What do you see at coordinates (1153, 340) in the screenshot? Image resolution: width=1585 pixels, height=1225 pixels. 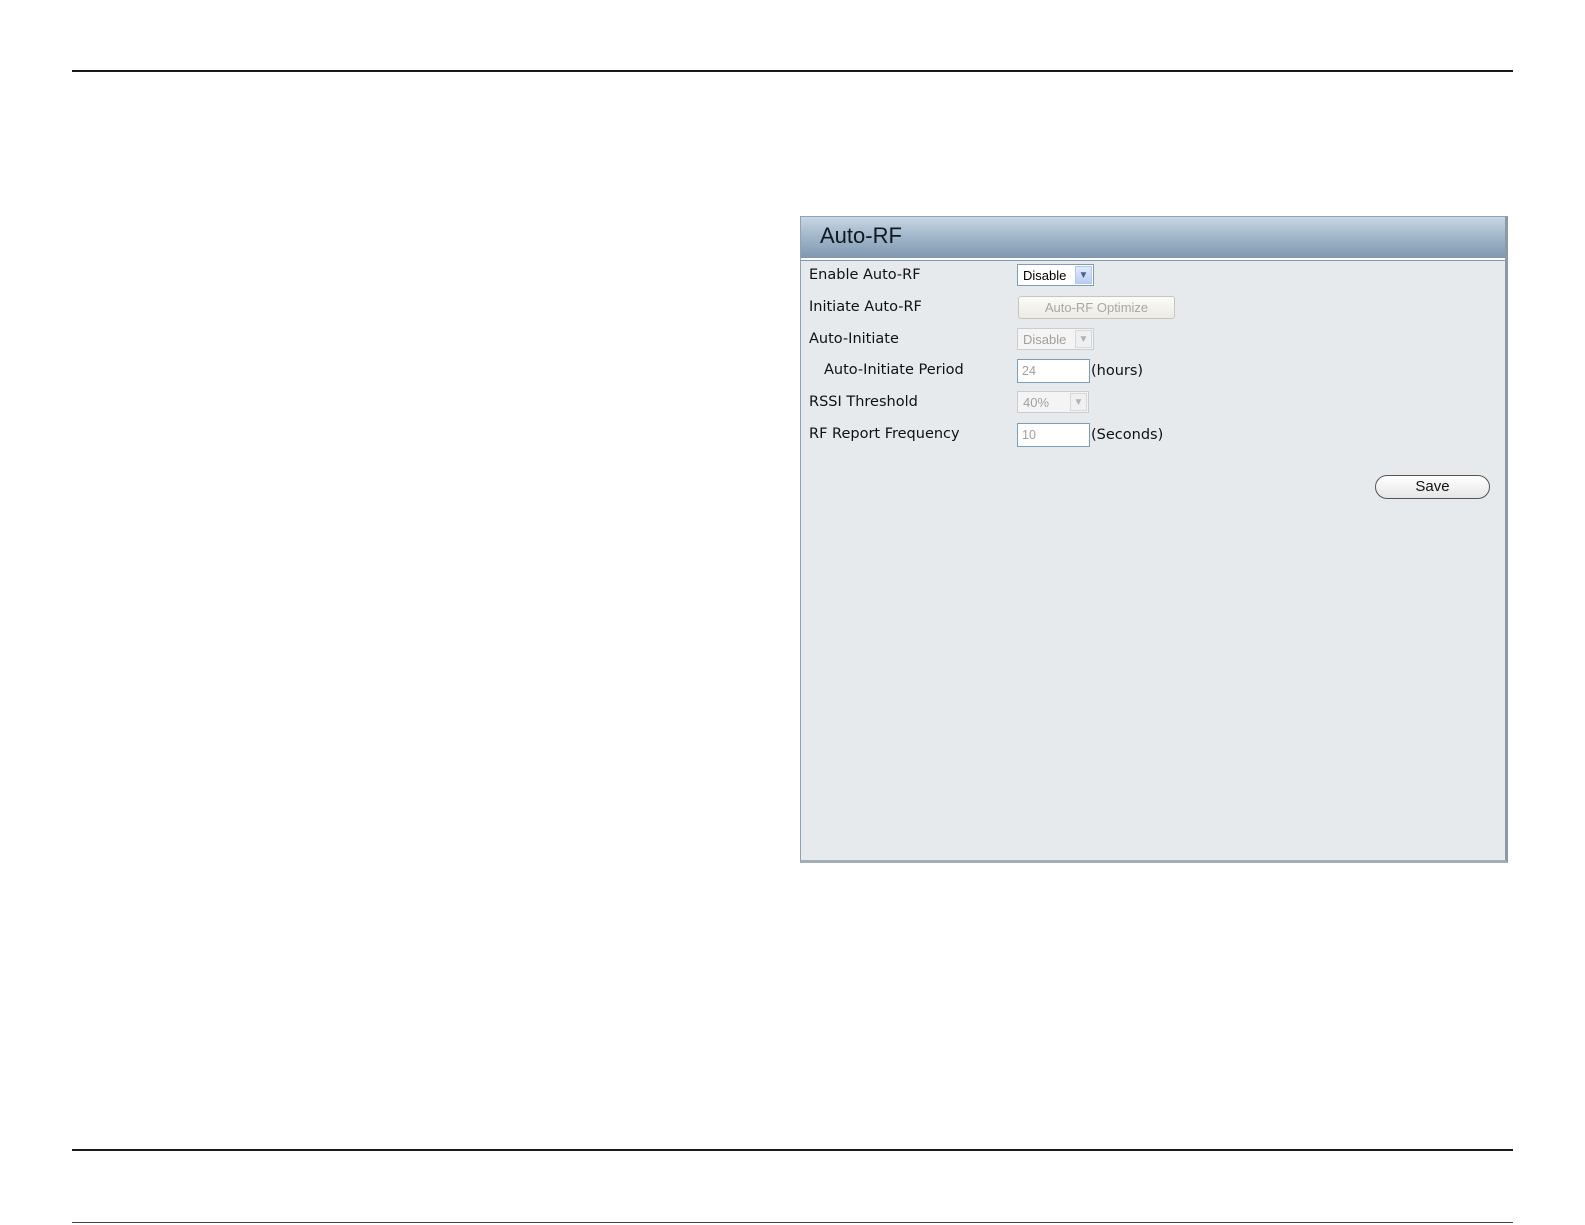 I see `row-auto-initiate: Auto-Initiate Disable ▼` at bounding box center [1153, 340].